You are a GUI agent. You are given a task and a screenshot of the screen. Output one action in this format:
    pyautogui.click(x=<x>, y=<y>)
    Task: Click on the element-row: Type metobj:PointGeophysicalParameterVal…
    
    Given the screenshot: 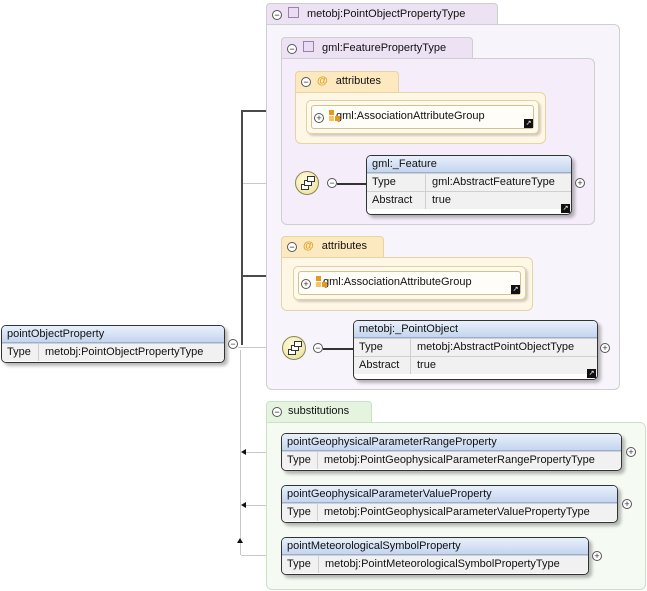 What is the action you would take?
    pyautogui.click(x=449, y=512)
    